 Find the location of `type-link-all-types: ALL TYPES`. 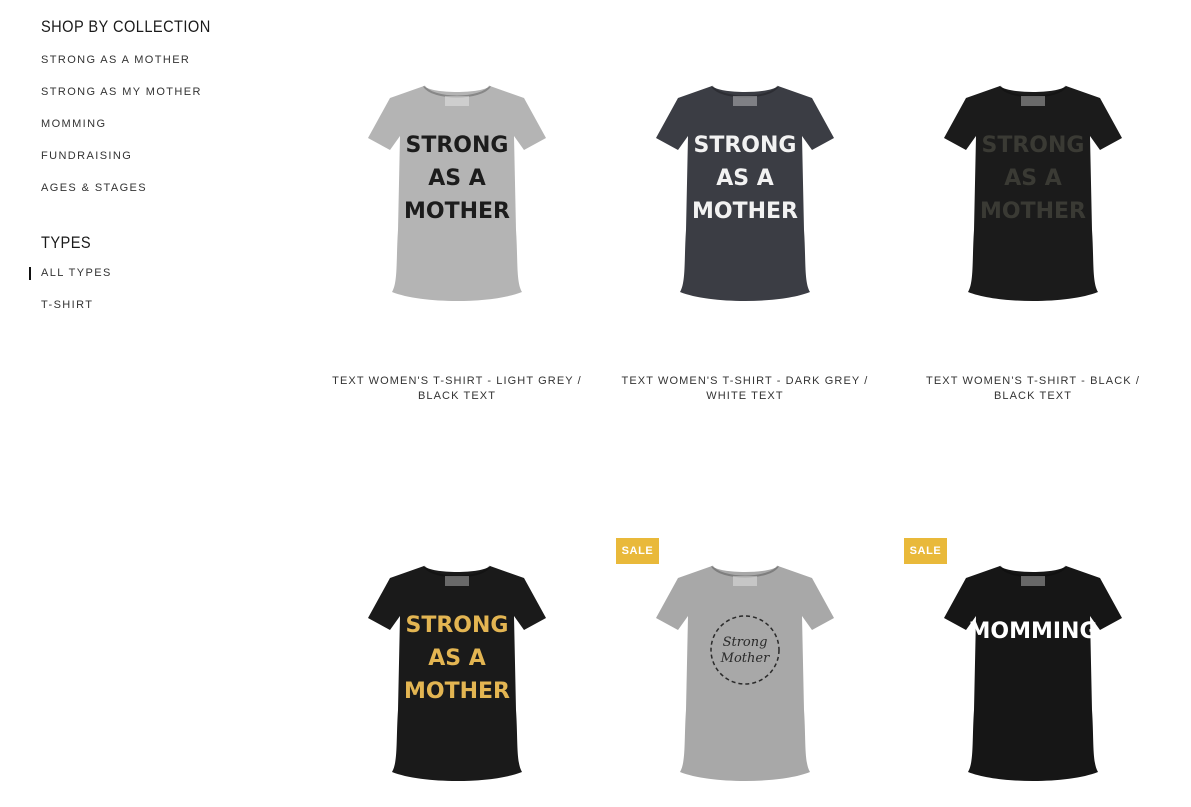

type-link-all-types: ALL TYPES is located at coordinates (135, 273).